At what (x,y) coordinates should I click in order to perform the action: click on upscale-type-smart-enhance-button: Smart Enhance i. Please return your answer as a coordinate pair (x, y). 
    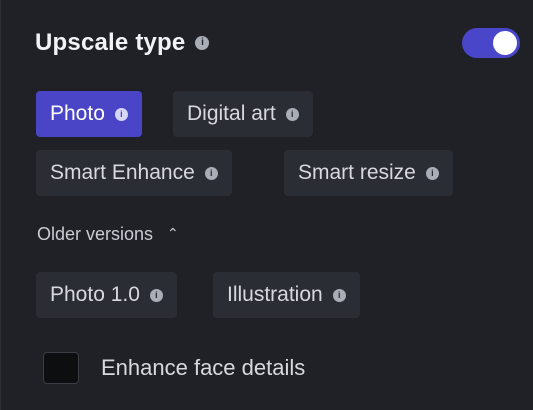
    Looking at the image, I should click on (134, 173).